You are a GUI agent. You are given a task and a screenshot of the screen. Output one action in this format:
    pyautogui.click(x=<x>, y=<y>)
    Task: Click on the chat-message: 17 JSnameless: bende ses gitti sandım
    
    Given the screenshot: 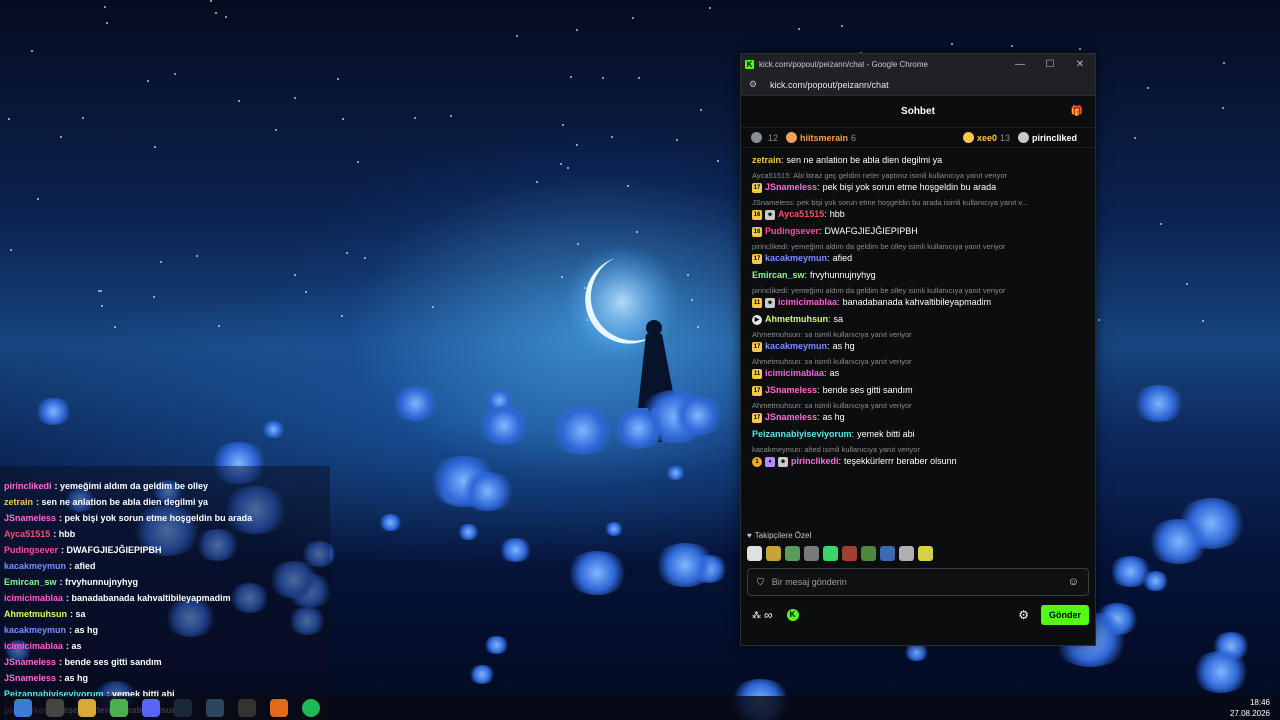 What is the action you would take?
    pyautogui.click(x=918, y=390)
    